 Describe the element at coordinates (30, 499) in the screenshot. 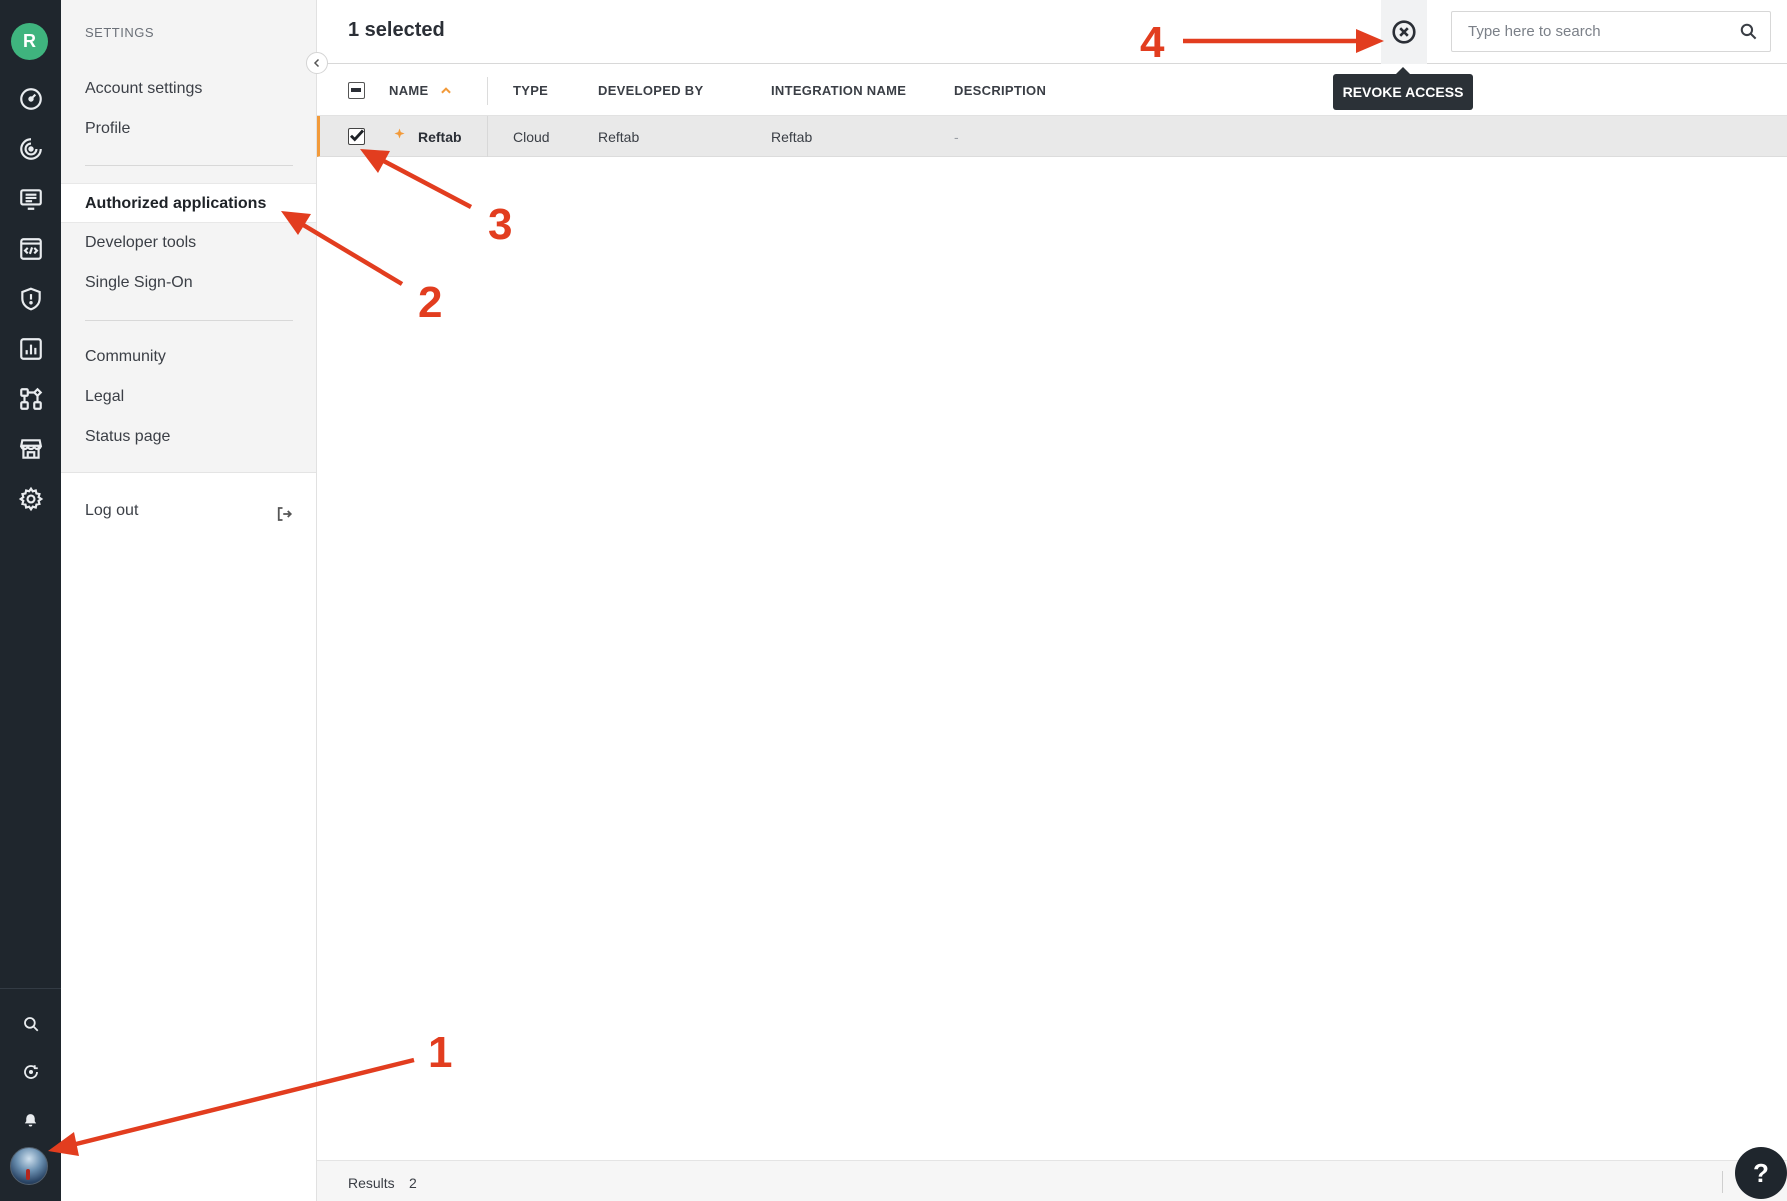

I see `gear-icon` at that location.